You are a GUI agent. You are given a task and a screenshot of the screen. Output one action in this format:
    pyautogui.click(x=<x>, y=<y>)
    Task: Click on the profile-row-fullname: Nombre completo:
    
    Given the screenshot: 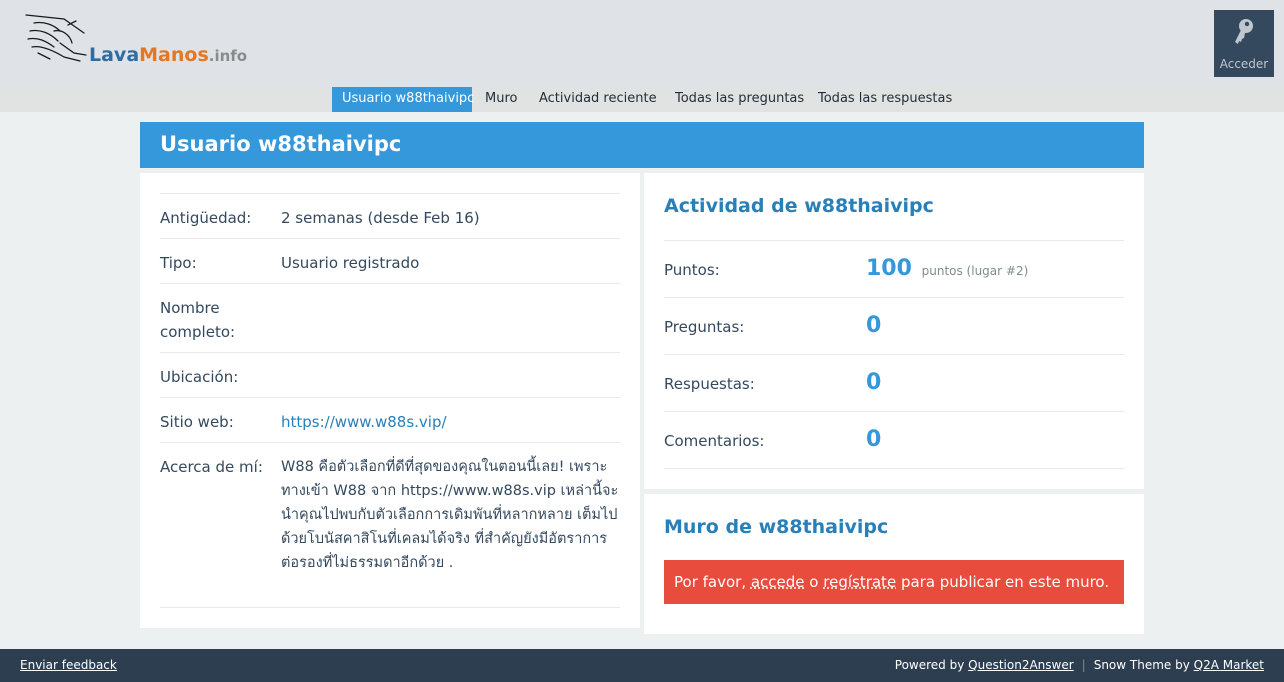 What is the action you would take?
    pyautogui.click(x=390, y=318)
    